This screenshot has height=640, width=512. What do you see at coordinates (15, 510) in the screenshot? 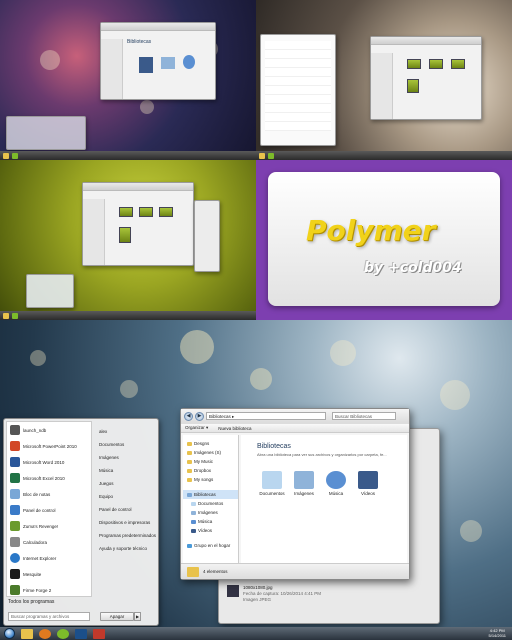
I see `control-panel-icon` at bounding box center [15, 510].